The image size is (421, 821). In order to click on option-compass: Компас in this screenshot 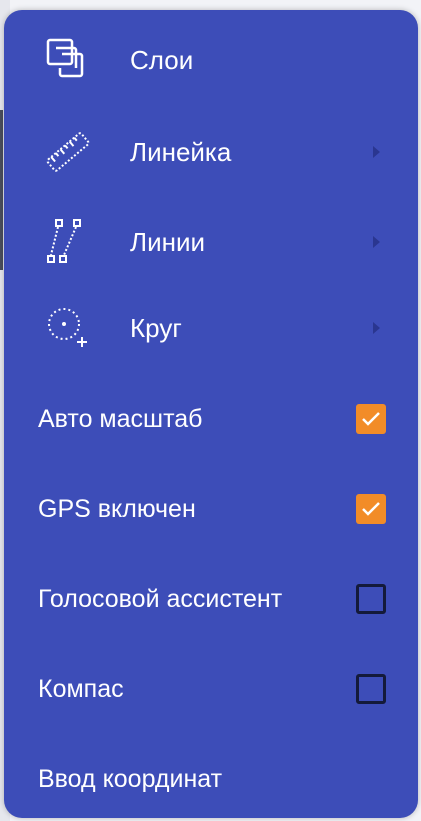, I will do `click(211, 689)`.